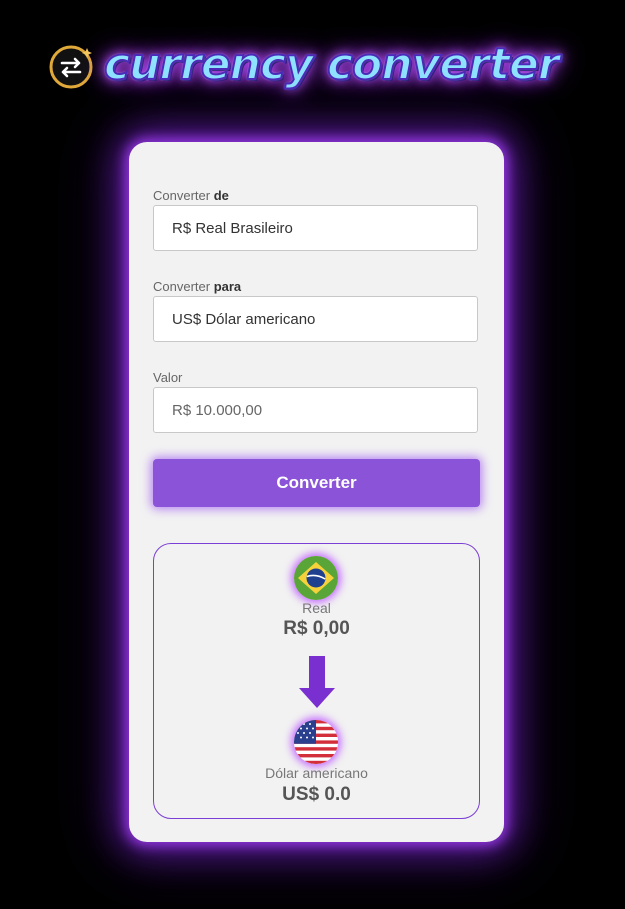  Describe the element at coordinates (71, 67) in the screenshot. I see `currency-exchange-icon` at that location.